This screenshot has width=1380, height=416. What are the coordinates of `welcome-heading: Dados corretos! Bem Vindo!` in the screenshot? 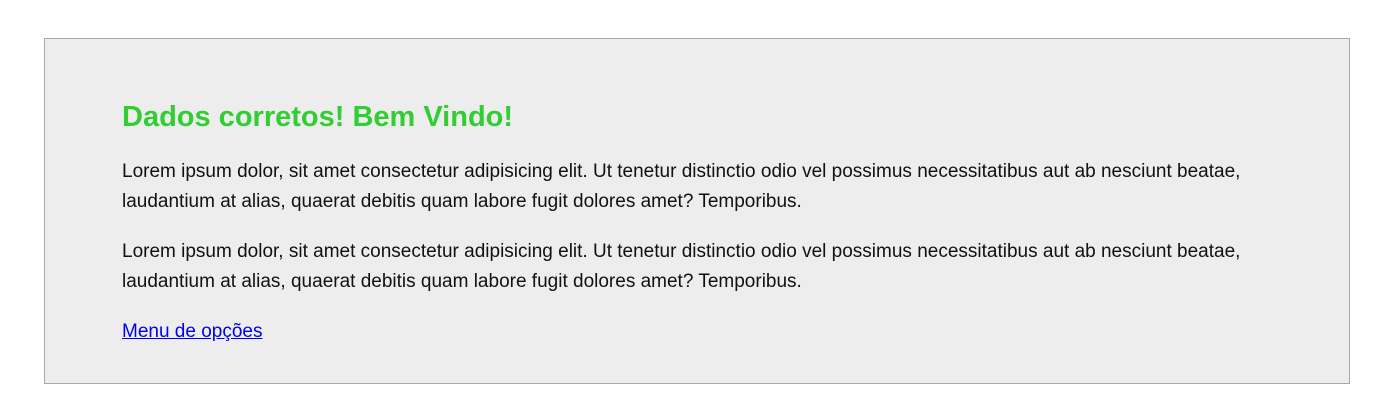 It's located at (318, 117).